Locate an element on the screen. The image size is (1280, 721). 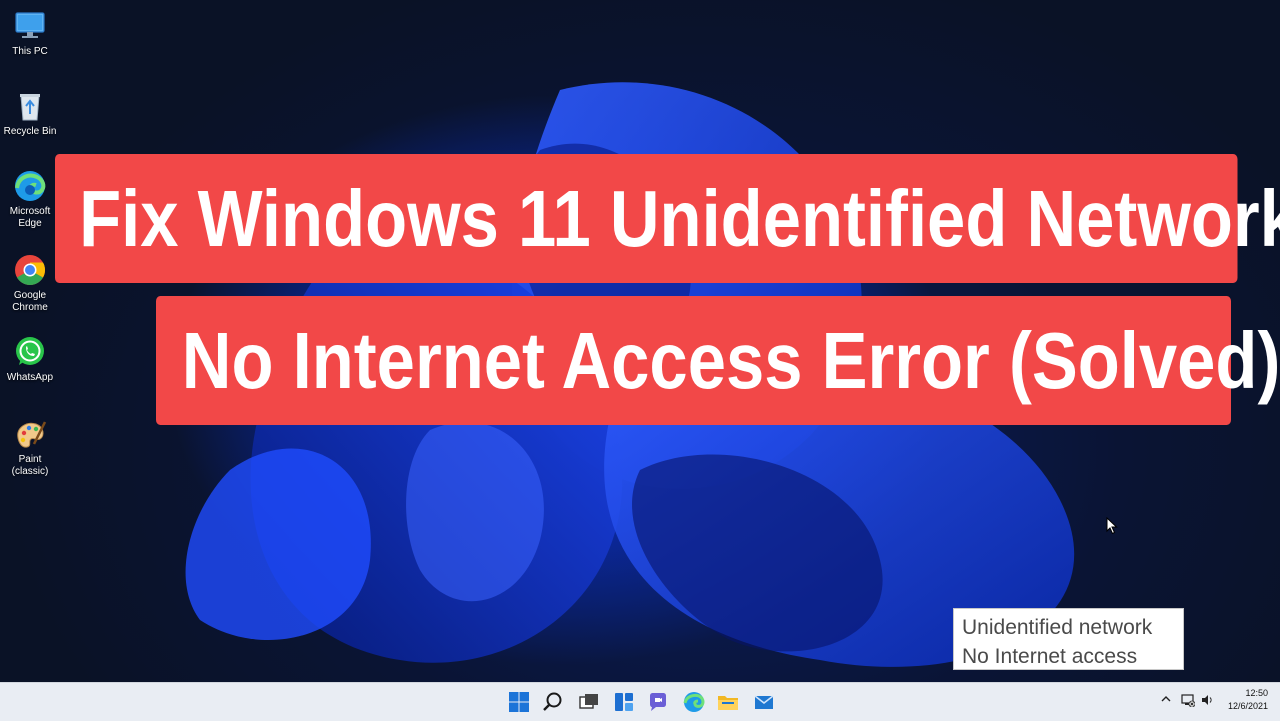
speaker-icon is located at coordinates (1207, 700).